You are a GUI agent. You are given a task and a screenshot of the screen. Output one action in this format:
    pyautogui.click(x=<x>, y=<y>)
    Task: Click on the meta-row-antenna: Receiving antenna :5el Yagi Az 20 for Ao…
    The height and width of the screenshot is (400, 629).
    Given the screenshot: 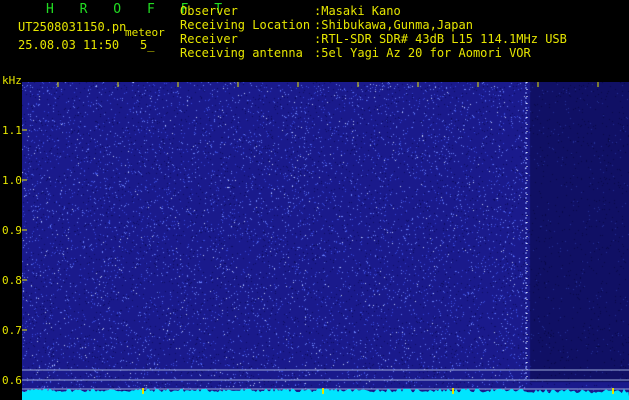 What is the action you would take?
    pyautogui.click(x=373, y=53)
    